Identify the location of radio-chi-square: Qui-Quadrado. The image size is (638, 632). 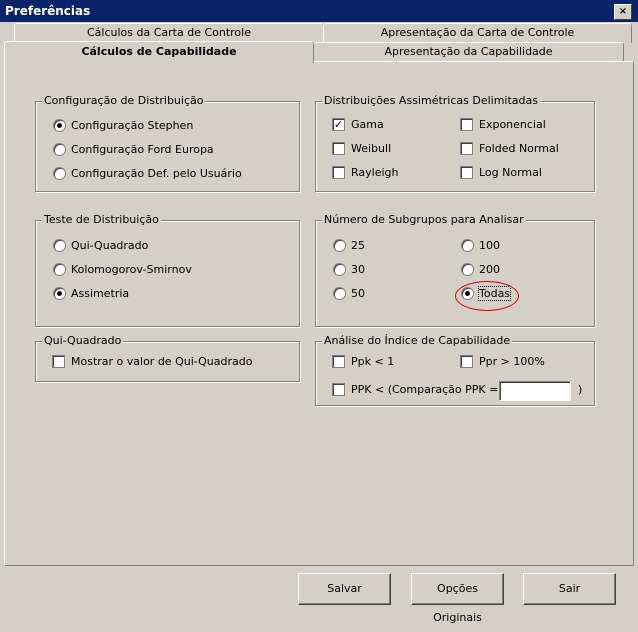
(100, 246).